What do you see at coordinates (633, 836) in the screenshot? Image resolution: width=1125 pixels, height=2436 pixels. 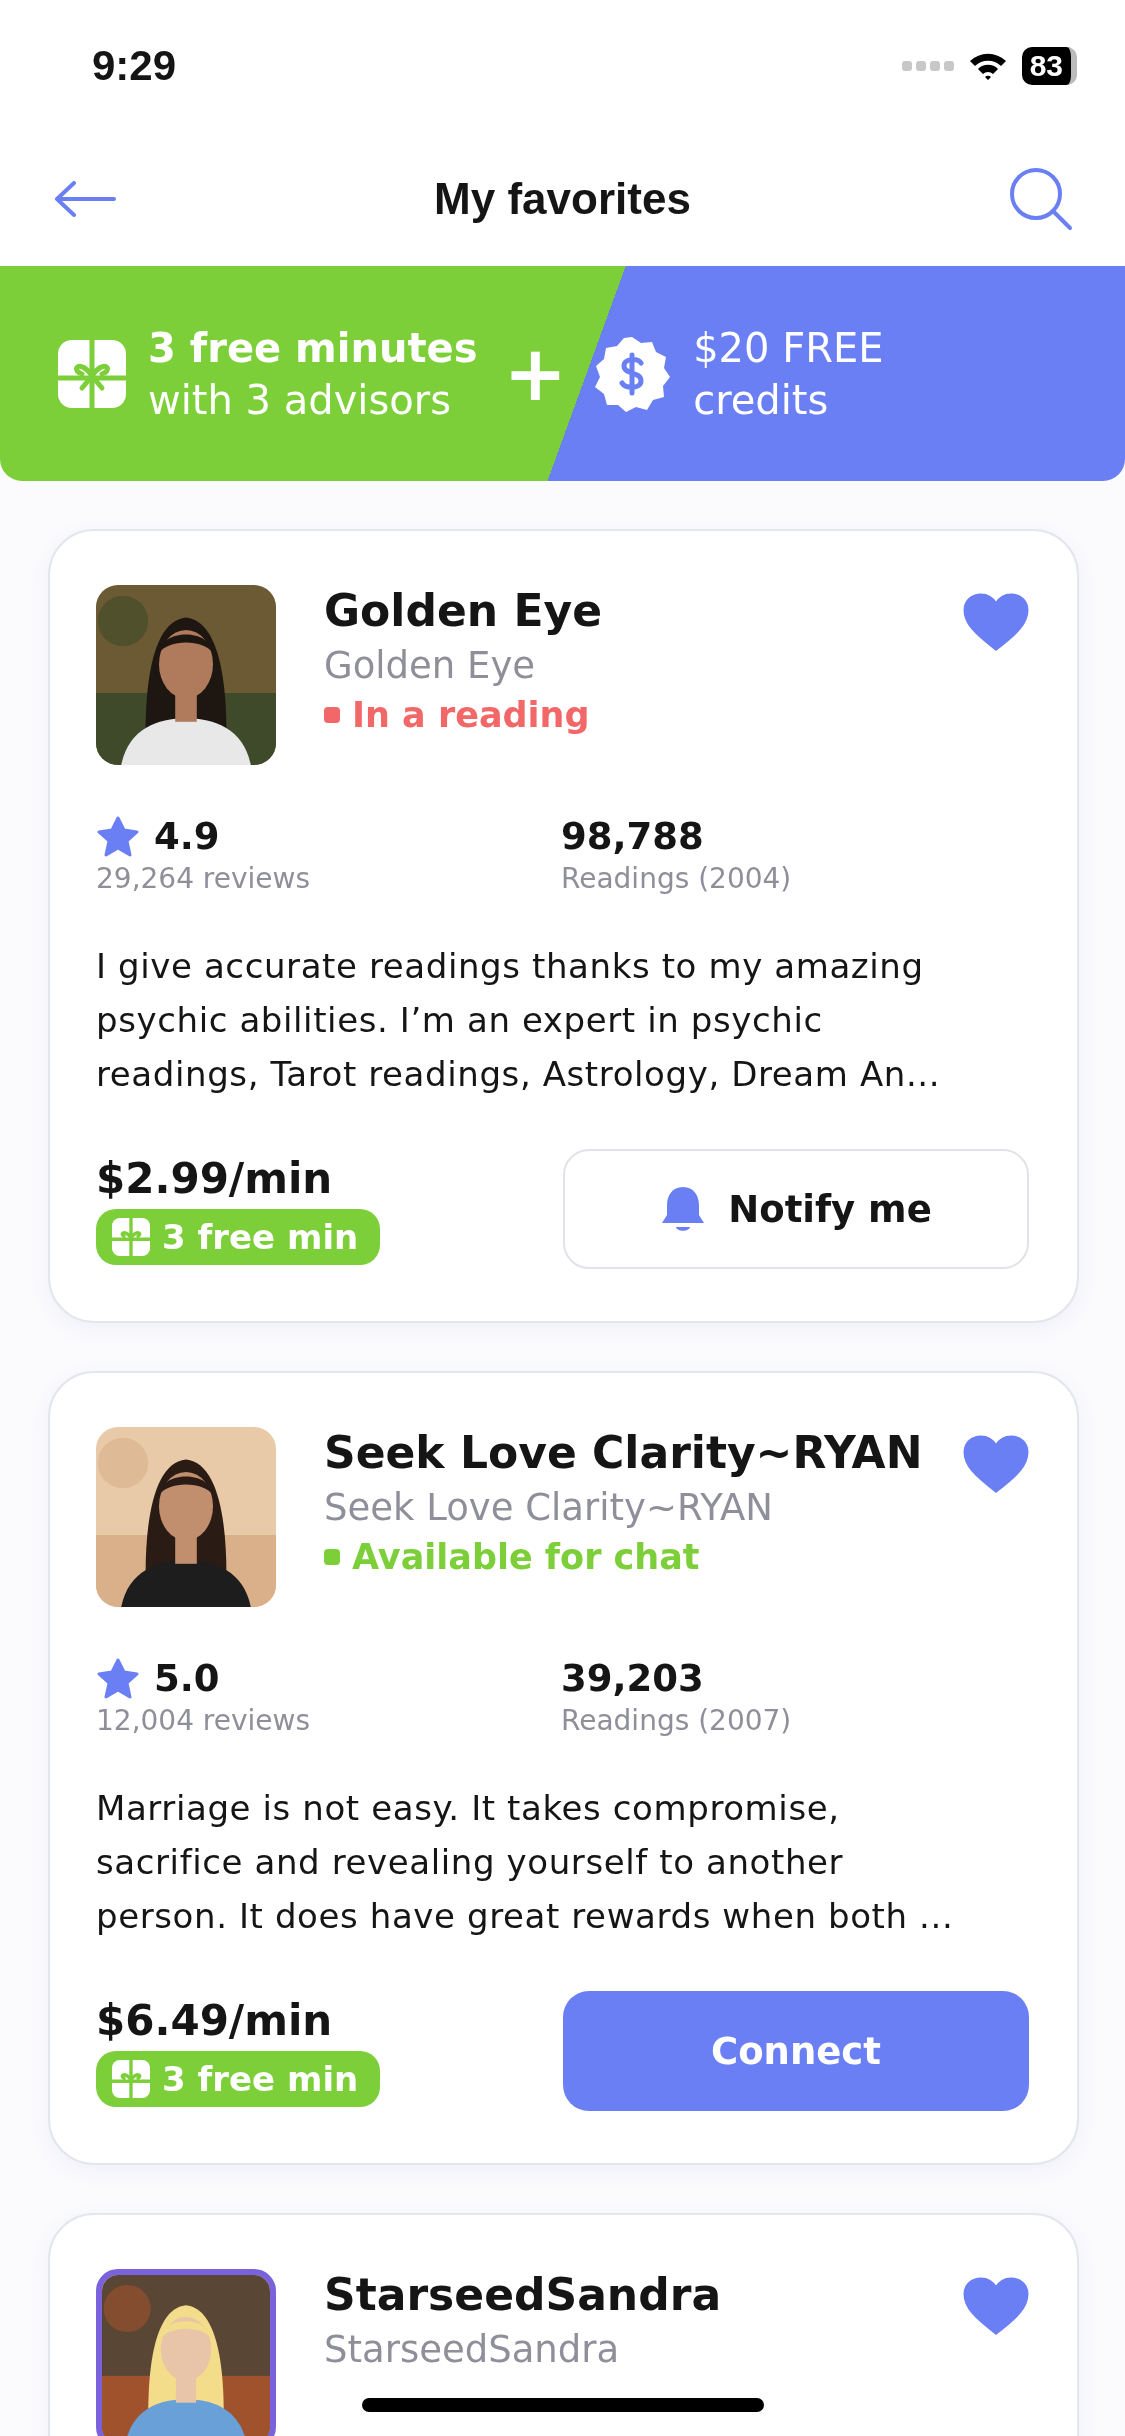 I see `readings-count: 98,788` at bounding box center [633, 836].